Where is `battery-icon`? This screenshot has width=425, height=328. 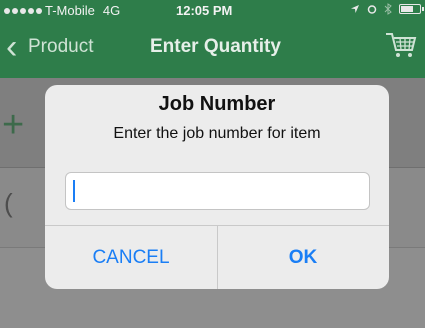 battery-icon is located at coordinates (411, 9).